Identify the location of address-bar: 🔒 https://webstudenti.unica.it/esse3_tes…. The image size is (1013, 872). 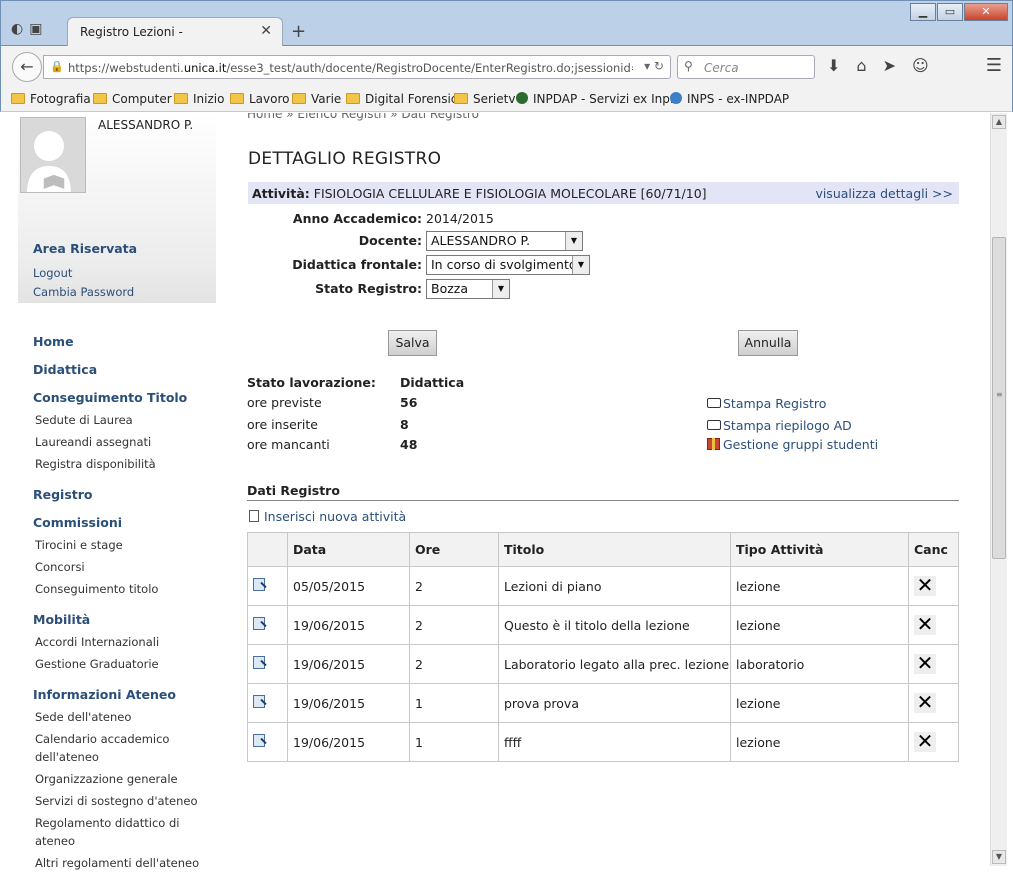
(357, 67).